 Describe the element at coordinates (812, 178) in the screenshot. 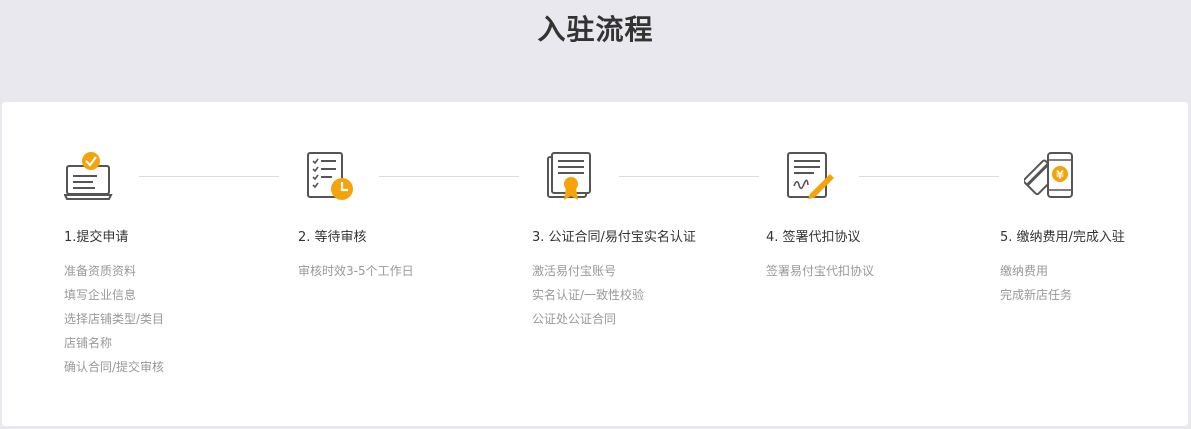

I see `sign-document-icon` at that location.